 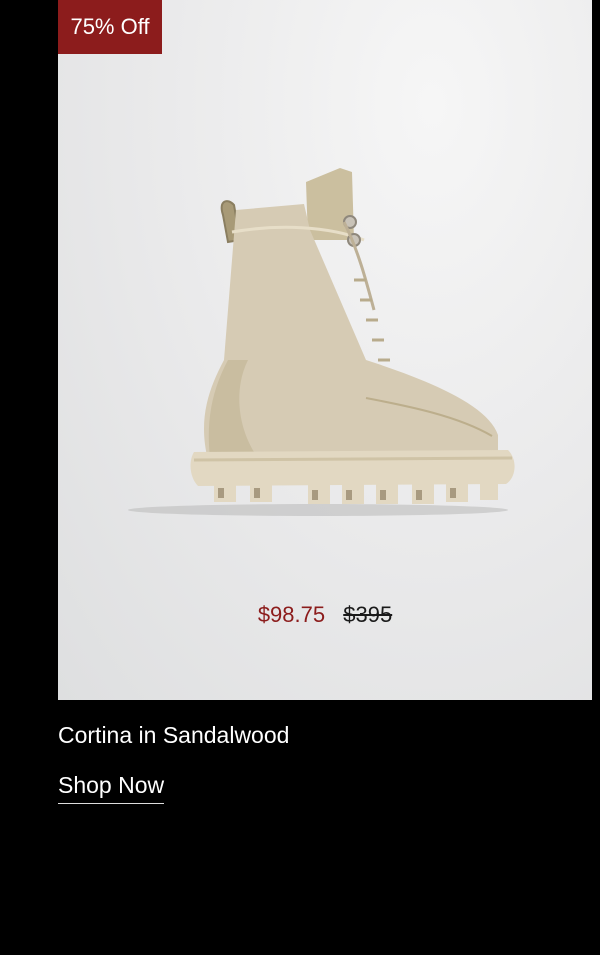 What do you see at coordinates (111, 788) in the screenshot?
I see `shop-now-link: Shop Now` at bounding box center [111, 788].